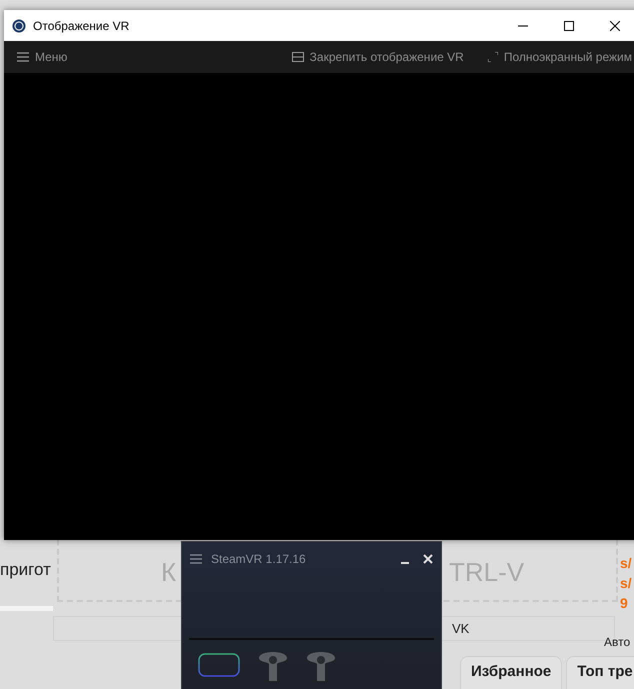 This screenshot has height=689, width=634. Describe the element at coordinates (25, 570) in the screenshot. I see `page-text: пригот` at that location.